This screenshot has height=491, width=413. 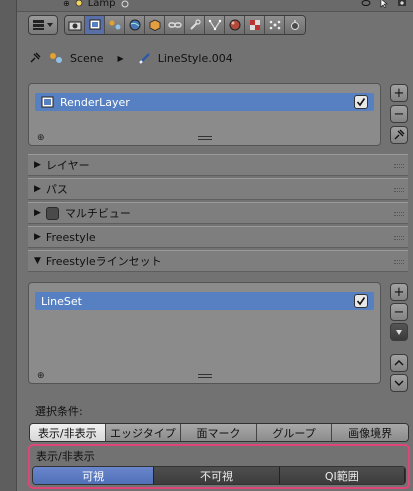 I want to click on render-camera-icon, so click(x=402, y=4).